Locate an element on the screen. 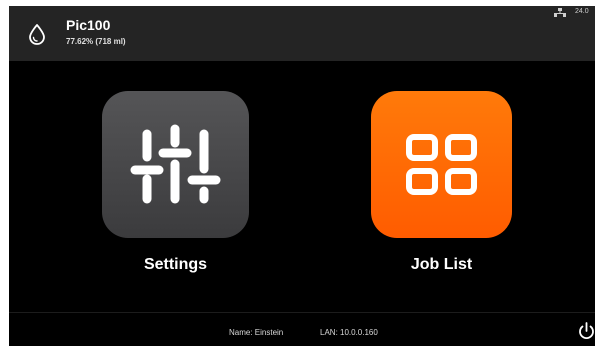 Image resolution: width=595 pixels, height=350 pixels. footer-divider is located at coordinates (302, 312).